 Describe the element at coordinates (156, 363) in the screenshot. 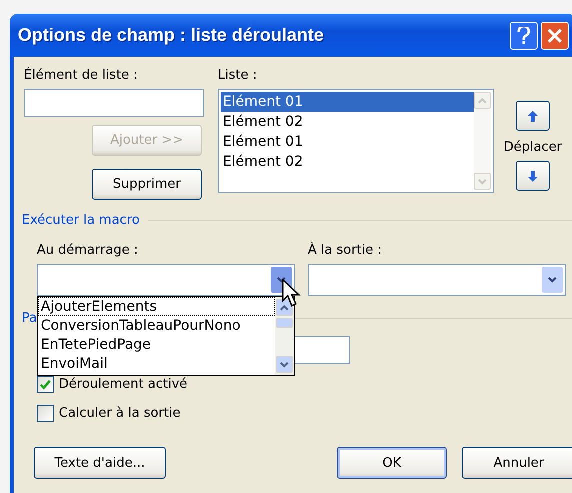

I see `dropdown-option: EnvoiMail` at that location.